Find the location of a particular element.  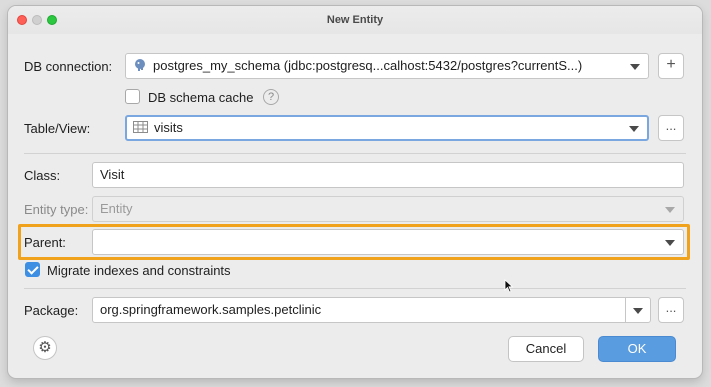

class-input: Visit is located at coordinates (388, 175).